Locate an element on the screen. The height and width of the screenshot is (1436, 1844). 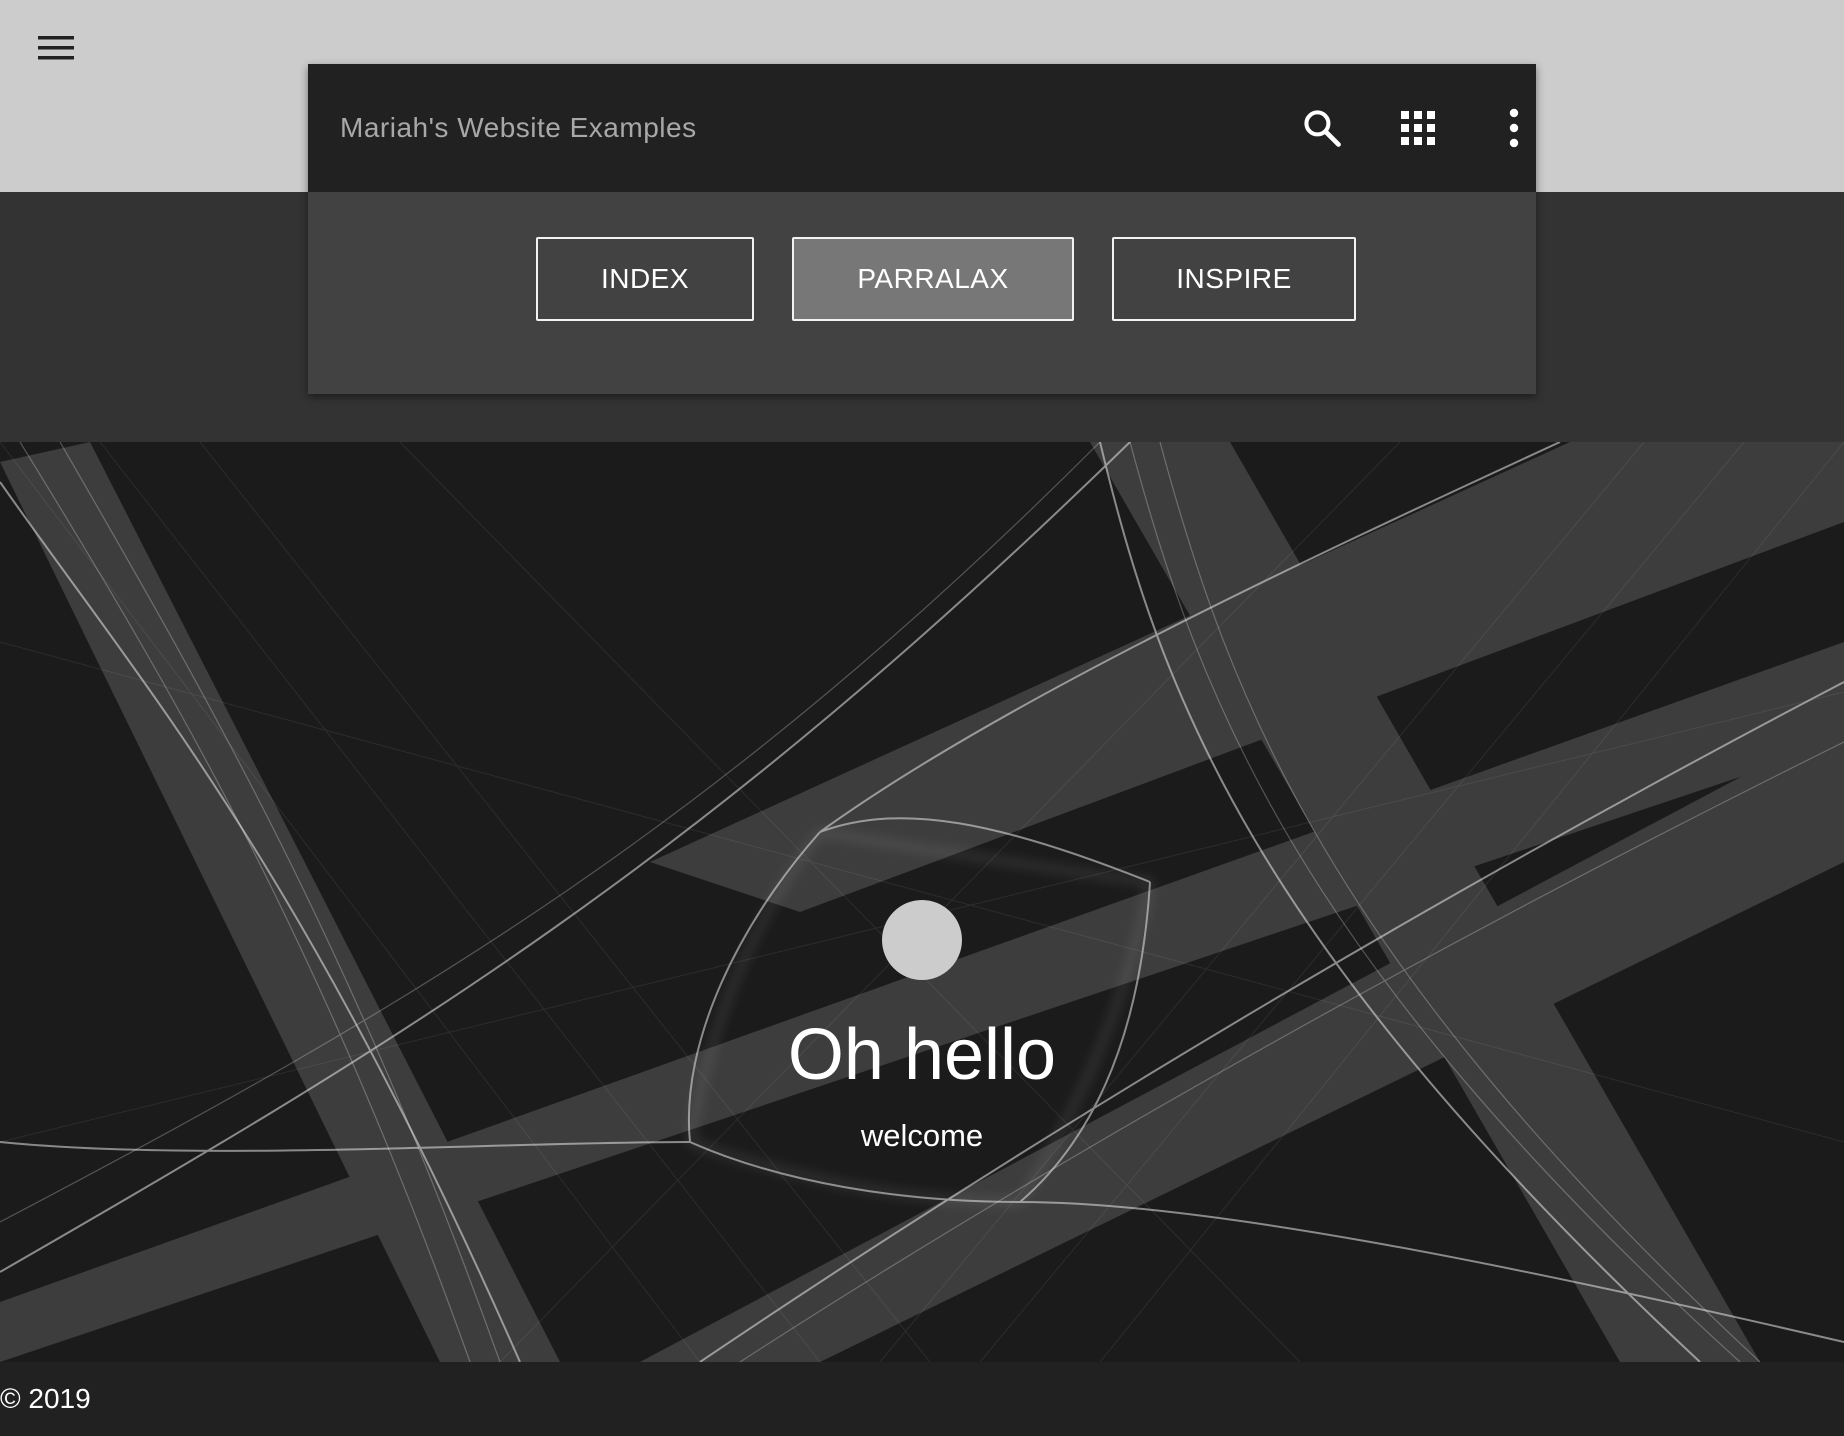
hero-subtitle: welcome is located at coordinates (922, 1135).